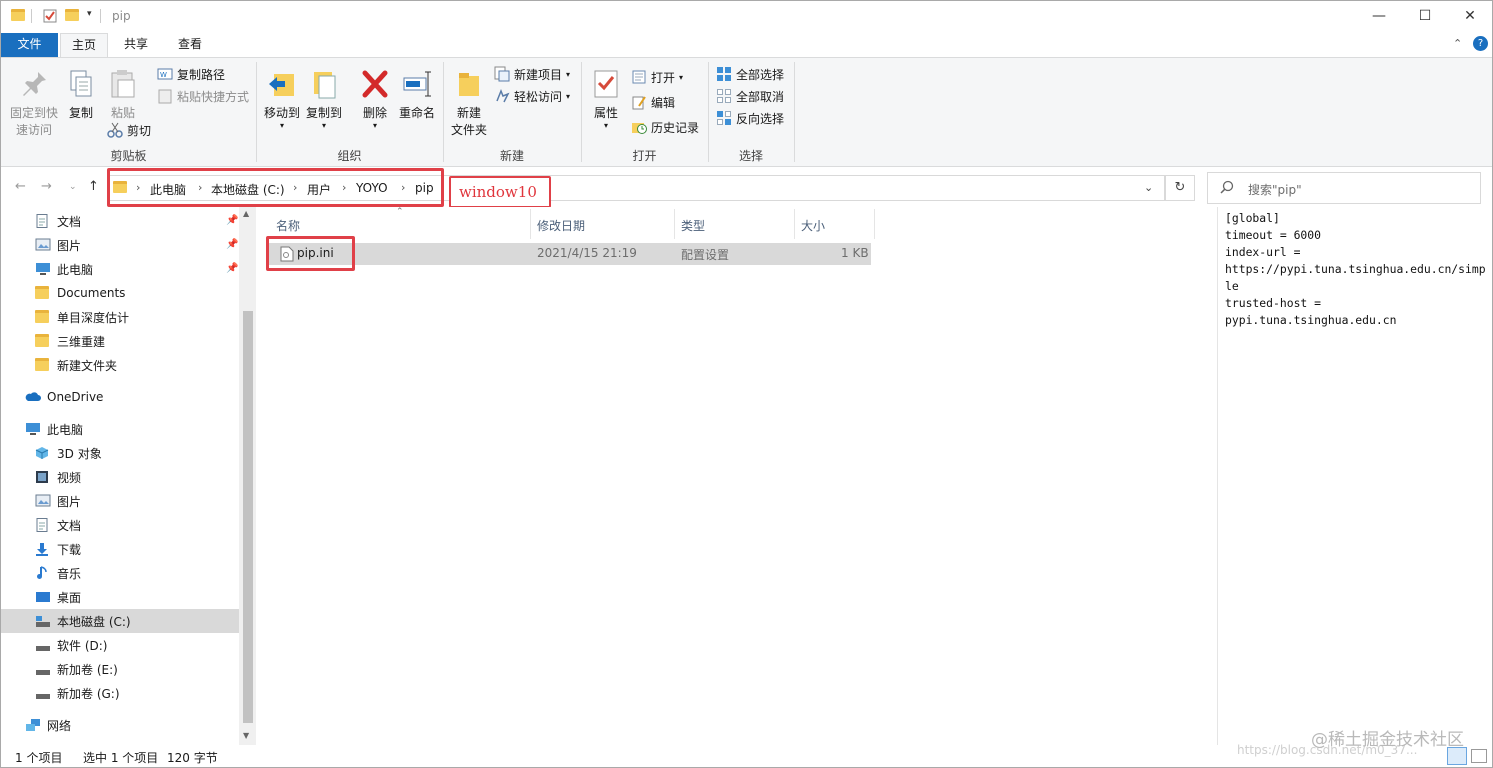 This screenshot has width=1493, height=768. Describe the element at coordinates (120, 669) in the screenshot. I see `nav-item-drive-e: 新加卷 (E:)` at that location.